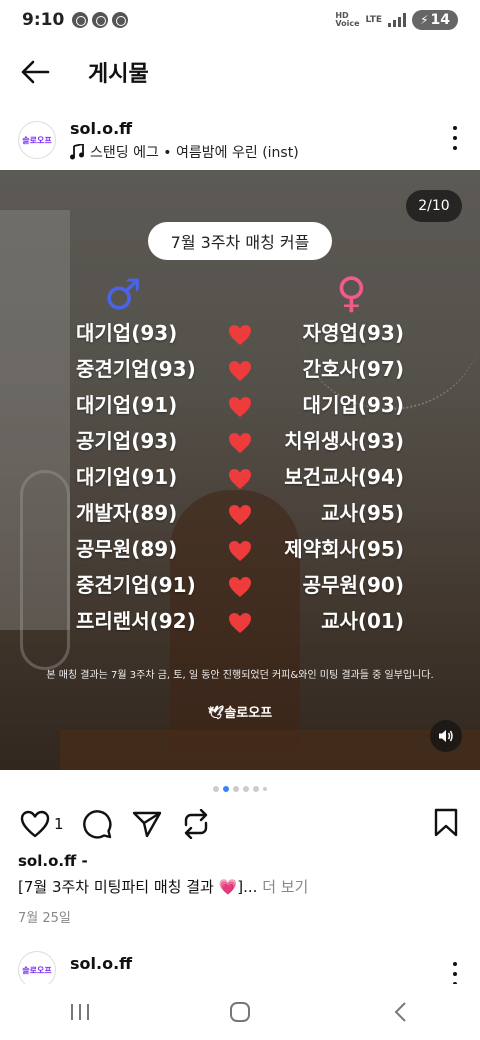 The width and height of the screenshot is (480, 1040). What do you see at coordinates (123, 294) in the screenshot?
I see `male-symbol-icon: ♂` at bounding box center [123, 294].